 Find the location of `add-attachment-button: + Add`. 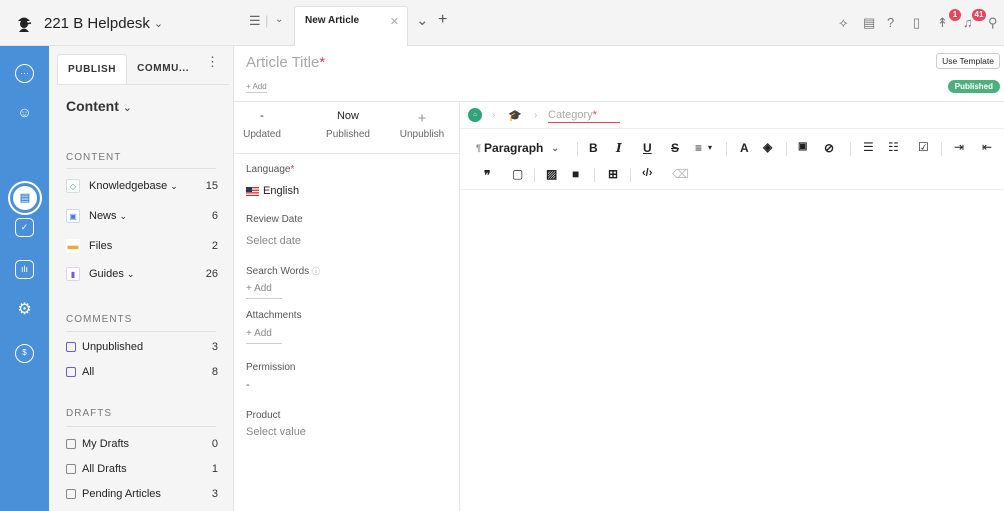

add-attachment-button: + Add is located at coordinates (259, 333).